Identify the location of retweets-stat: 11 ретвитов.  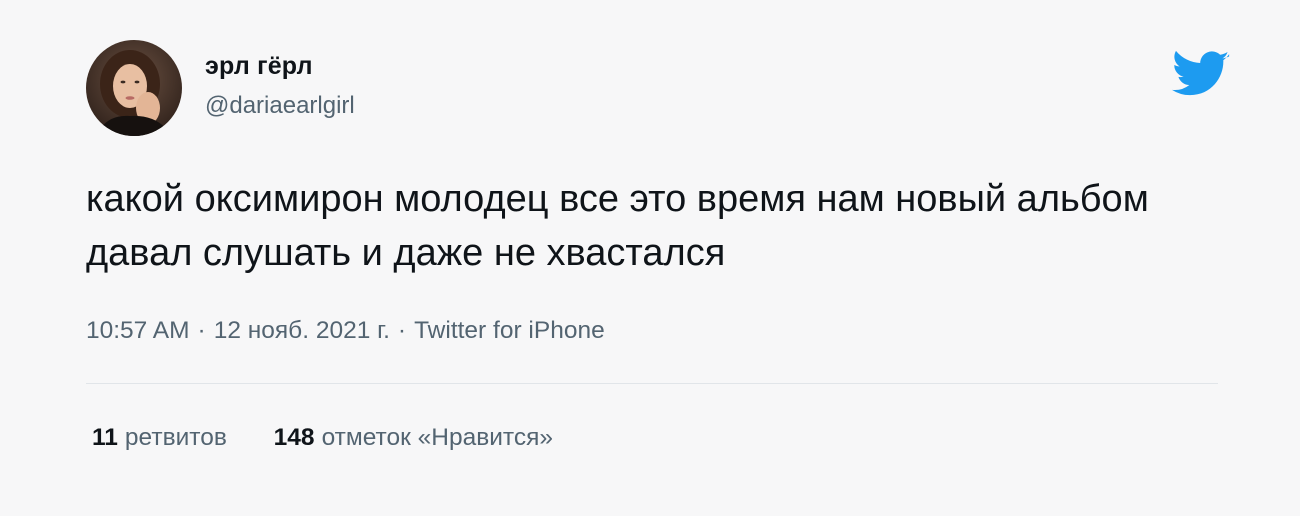
(159, 438).